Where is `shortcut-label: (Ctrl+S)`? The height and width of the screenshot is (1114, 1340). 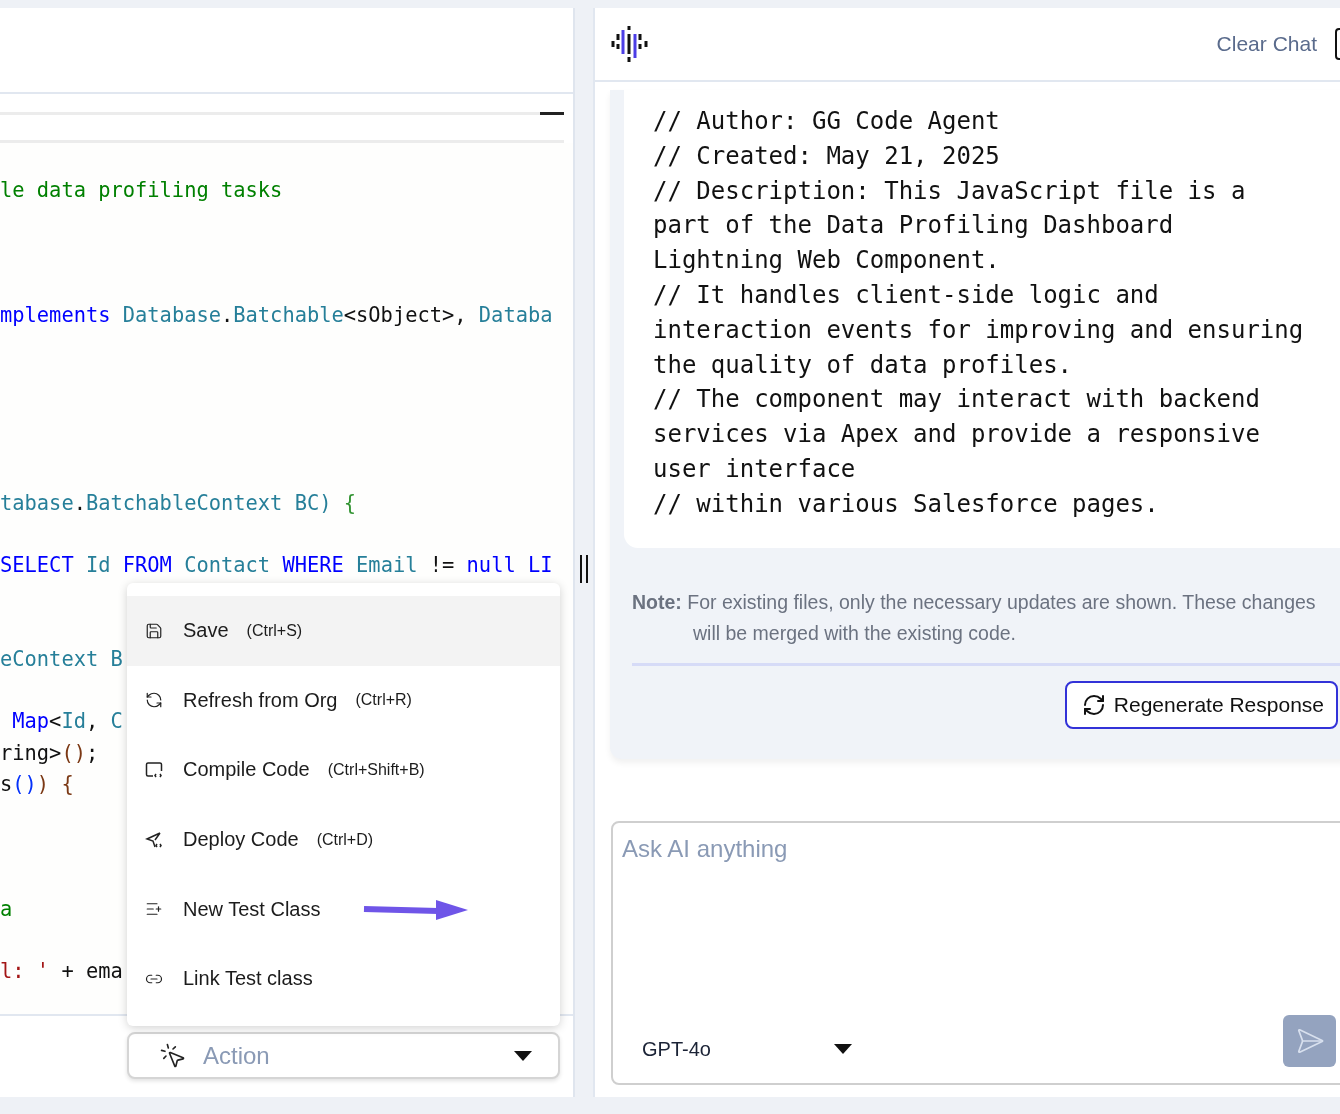 shortcut-label: (Ctrl+S) is located at coordinates (274, 630).